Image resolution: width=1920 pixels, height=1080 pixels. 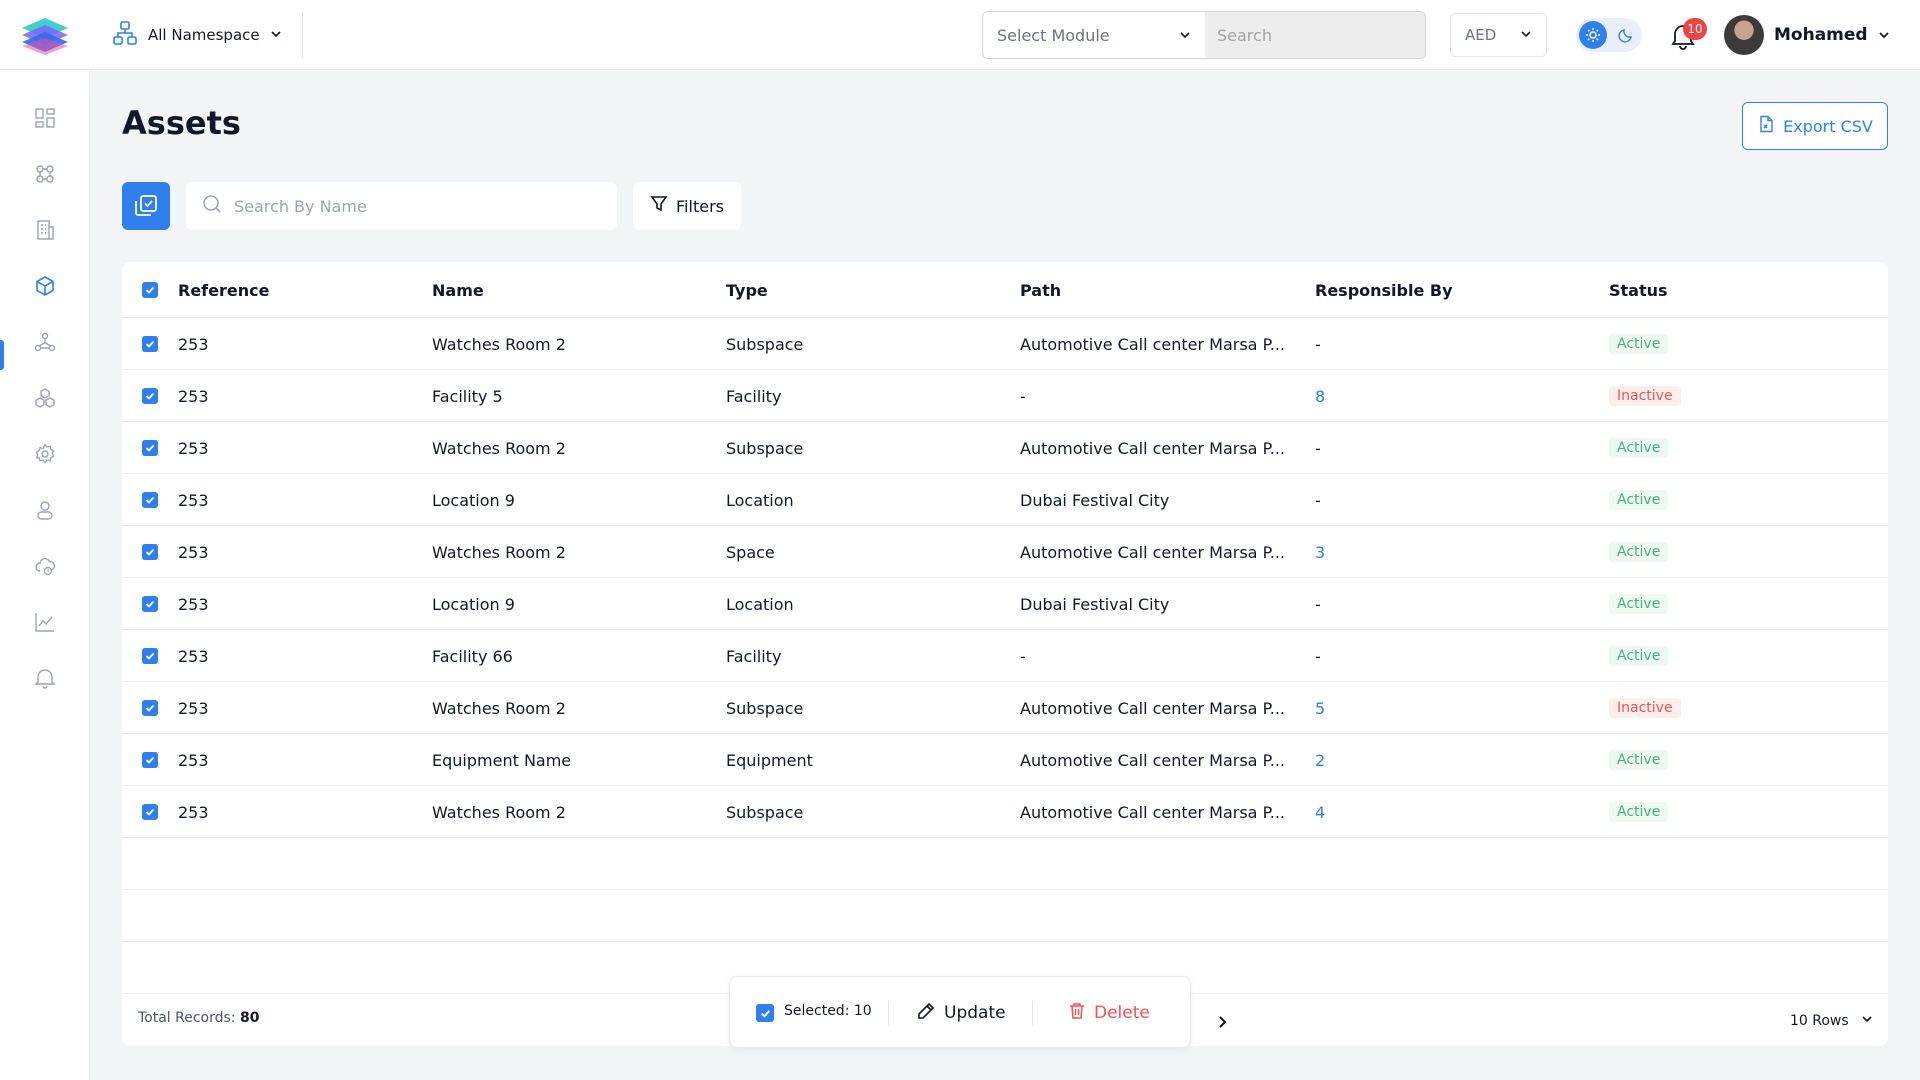 What do you see at coordinates (1320, 708) in the screenshot?
I see `cell-responsible-by: 5` at bounding box center [1320, 708].